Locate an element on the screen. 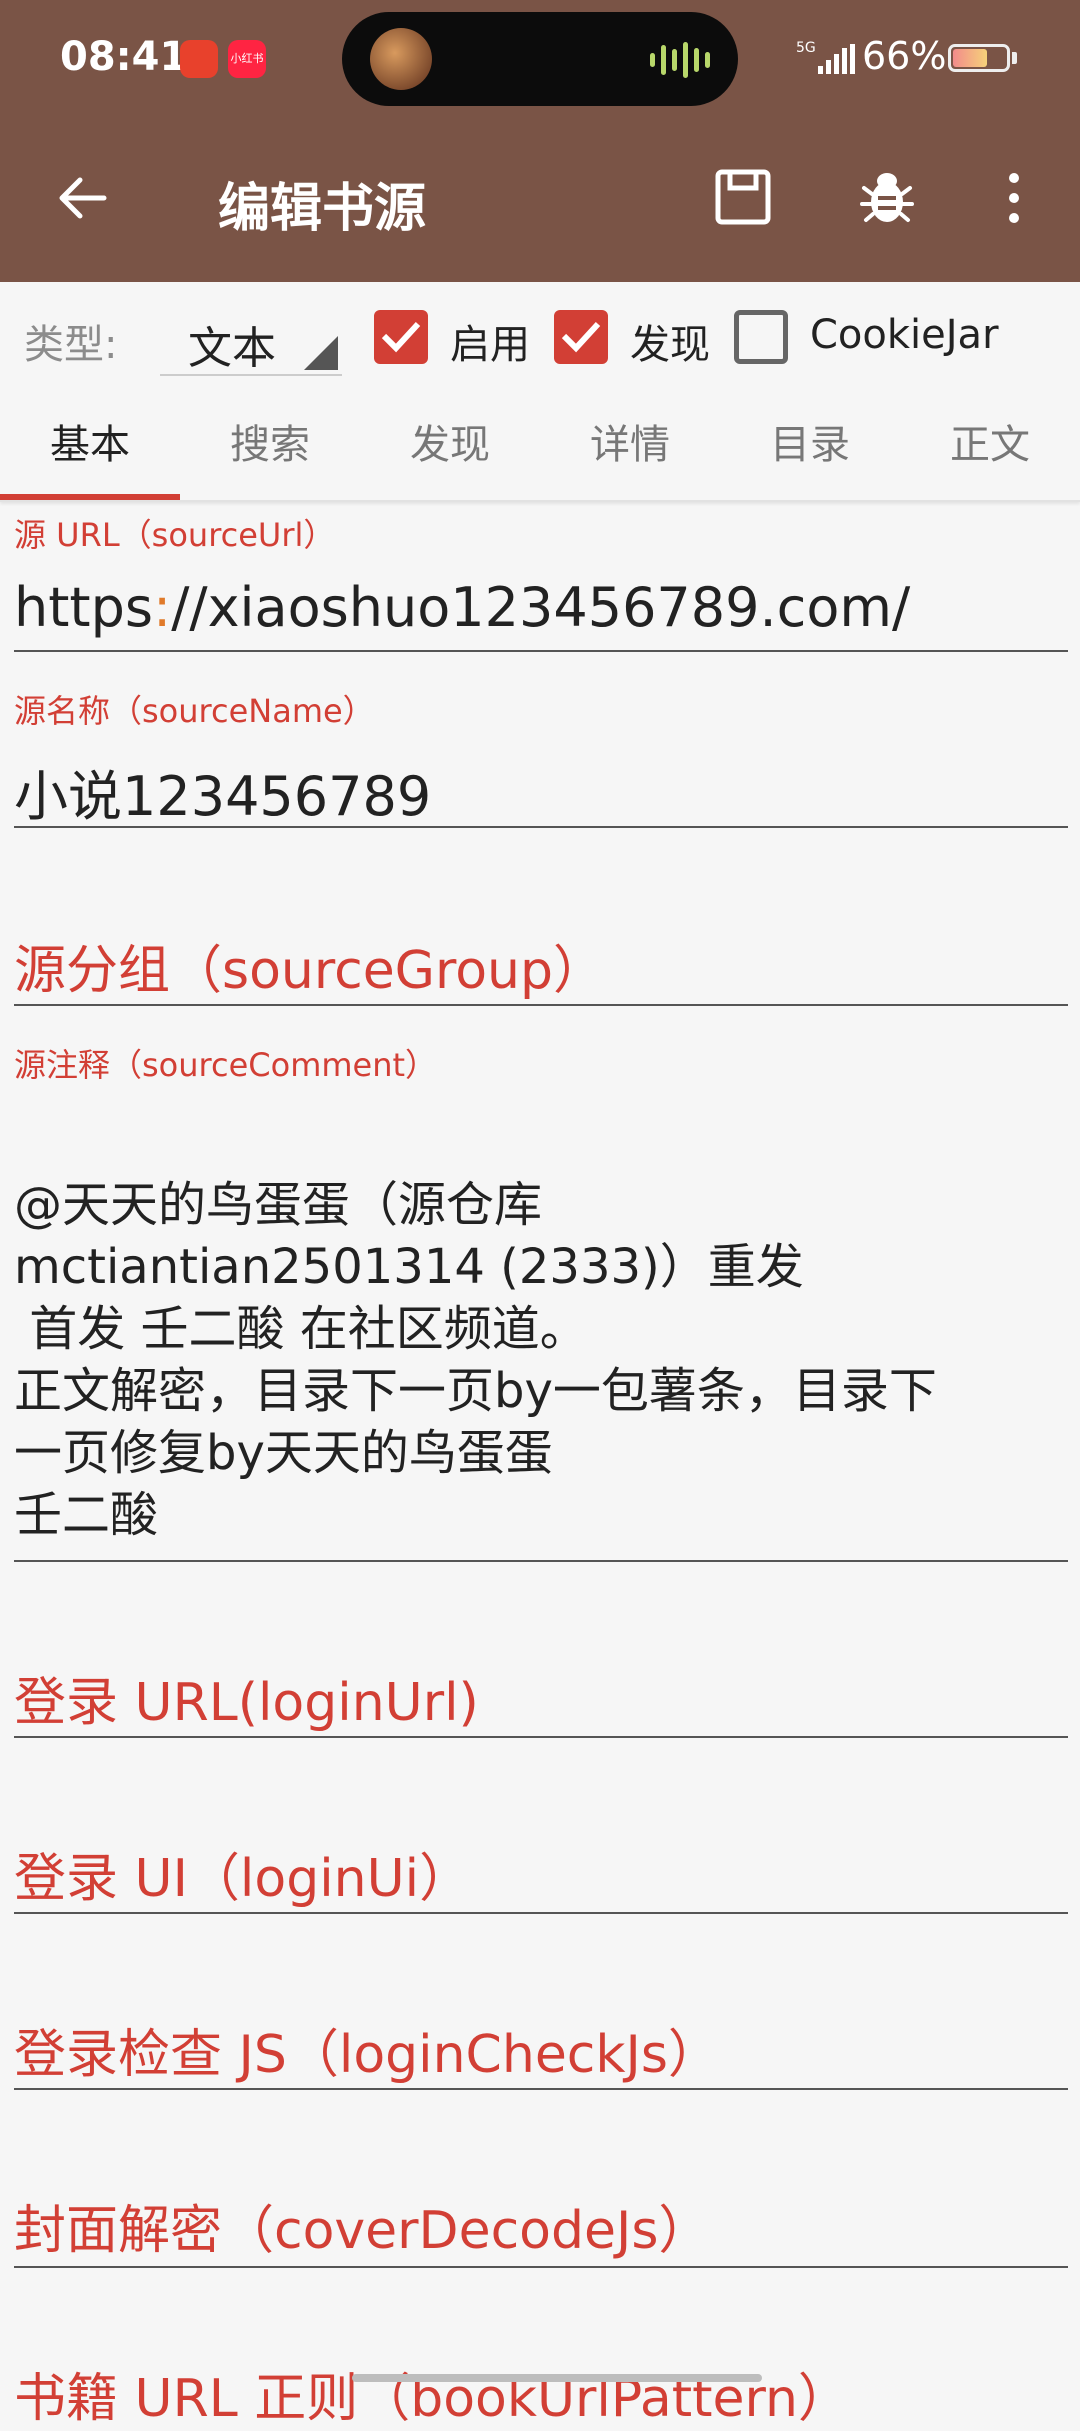 The width and height of the screenshot is (1080, 2431). login-ui-underline is located at coordinates (541, 1913).